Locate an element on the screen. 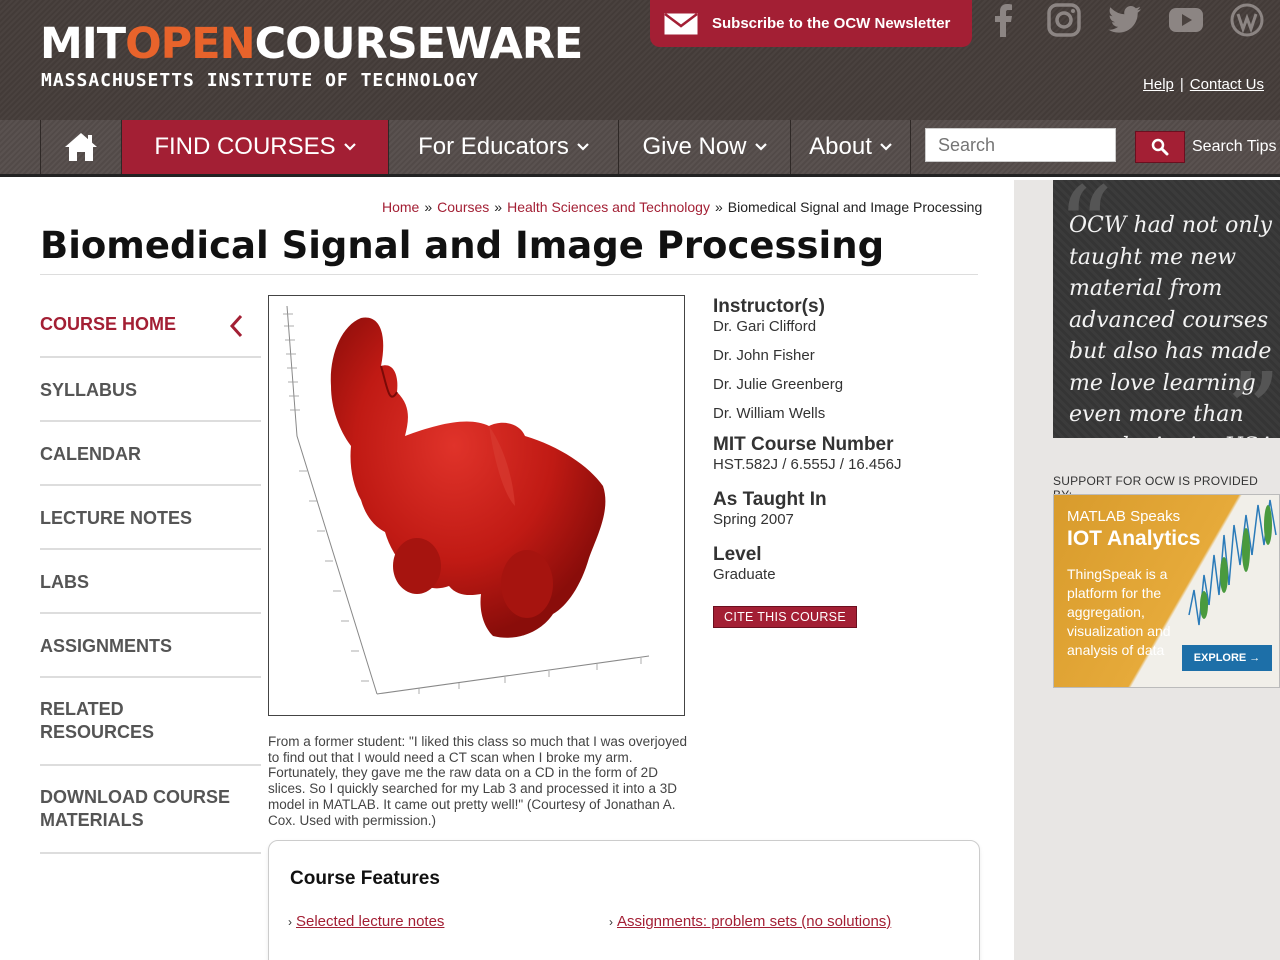 The height and width of the screenshot is (960, 1280). home-icon is located at coordinates (81, 147).